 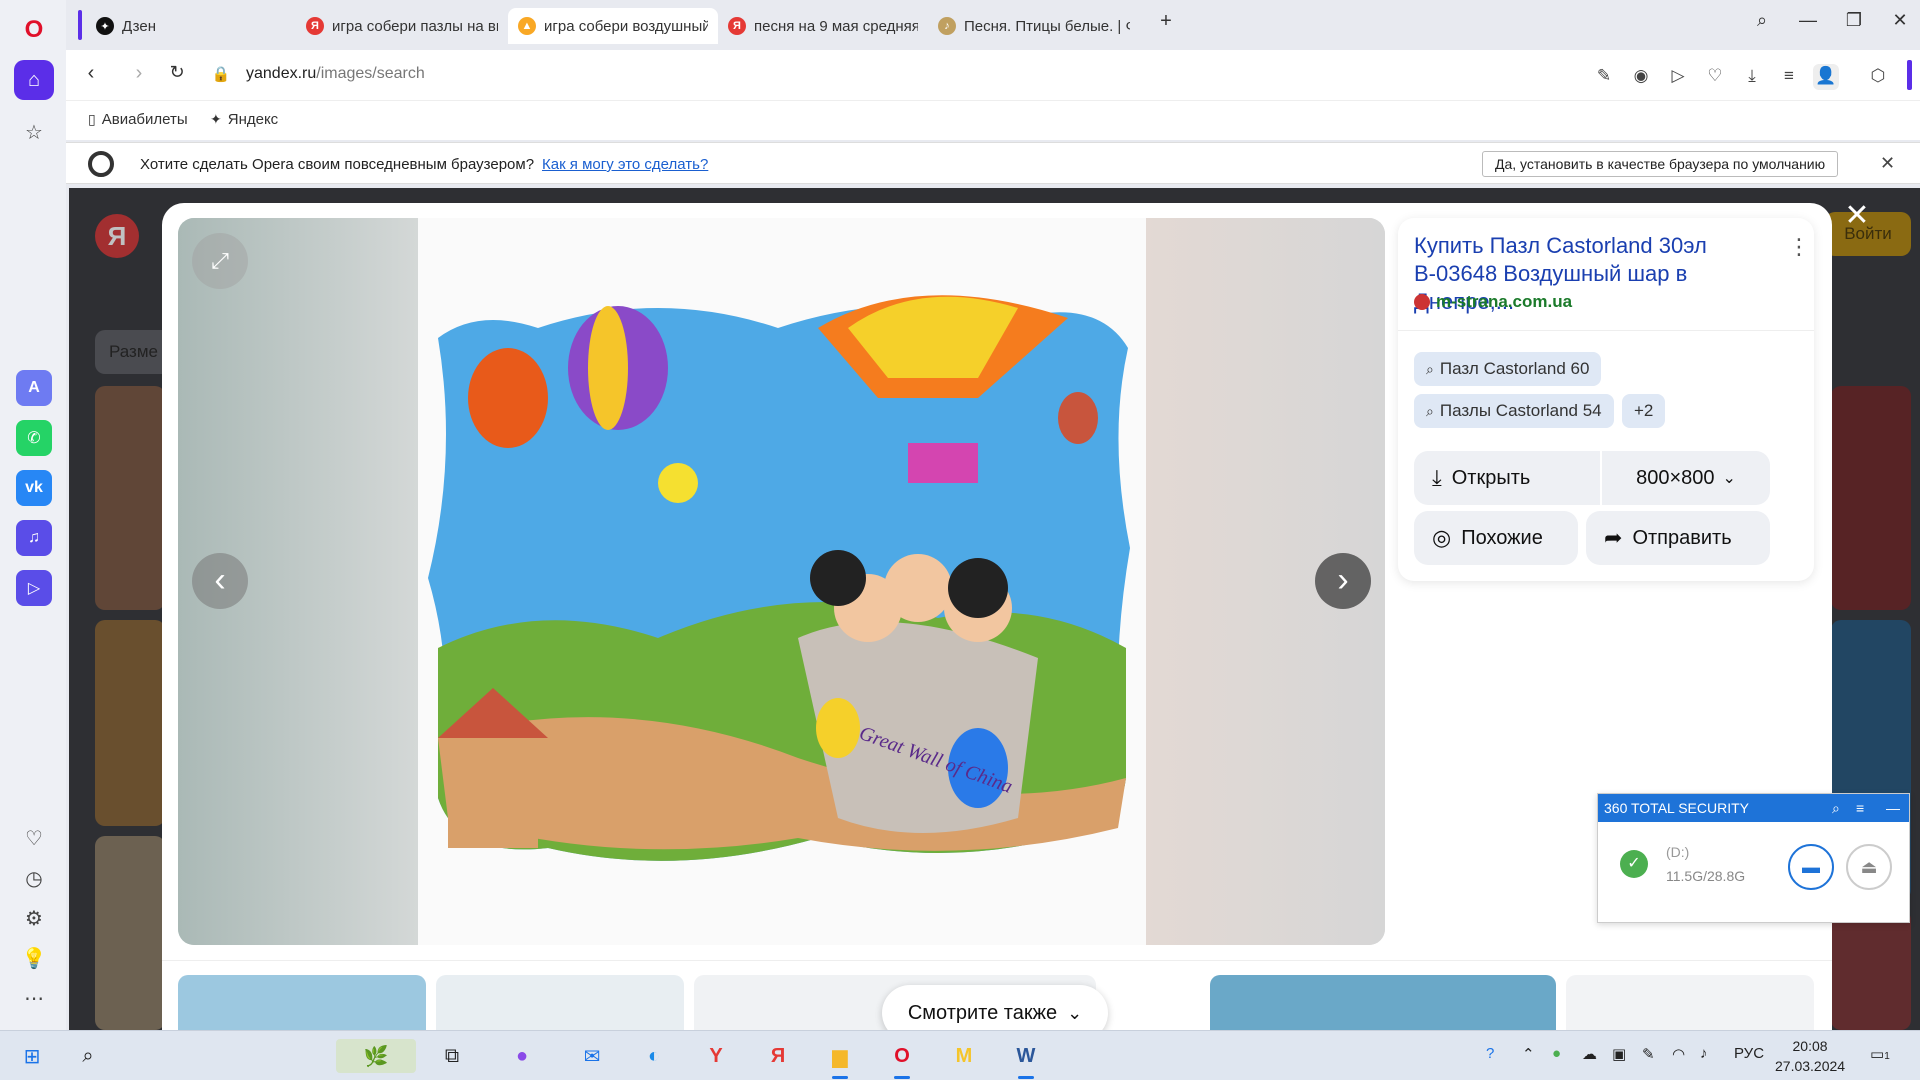 I want to click on tag-chip: ⌕ Пазлы Castorland 54, so click(x=1514, y=411).